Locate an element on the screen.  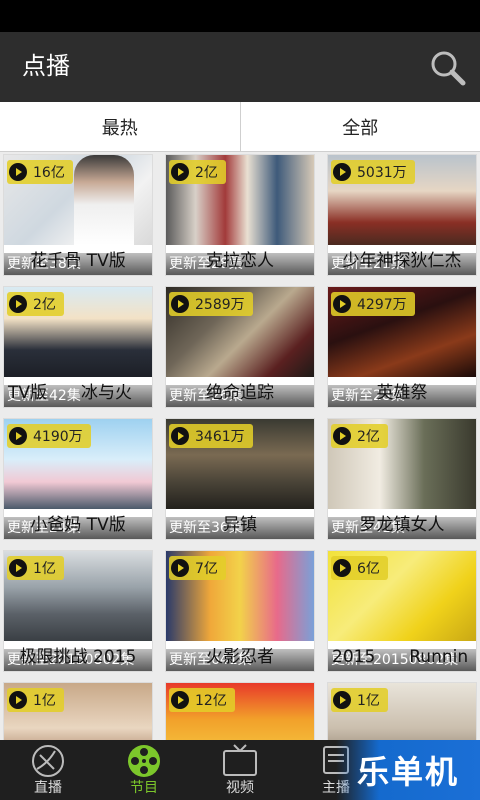
view-count: 12亿 is located at coordinates (211, 701).